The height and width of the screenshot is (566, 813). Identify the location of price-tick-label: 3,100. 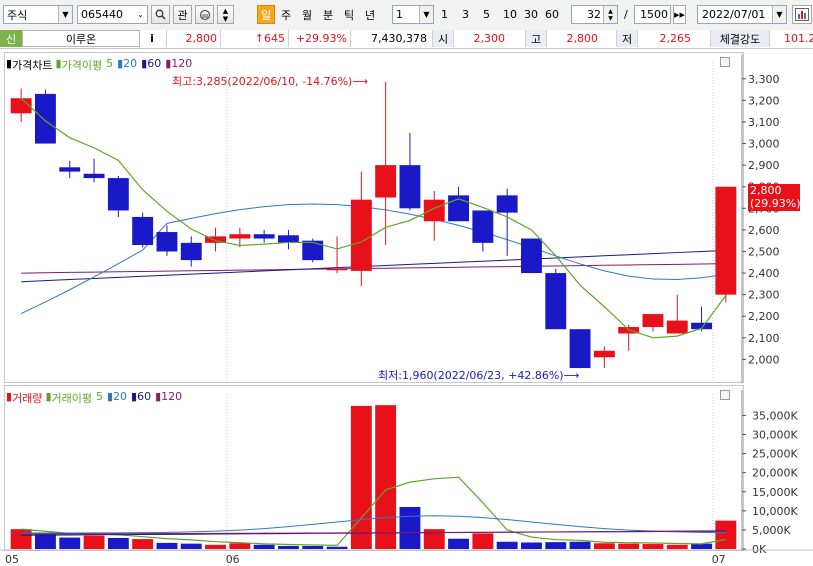
(764, 122).